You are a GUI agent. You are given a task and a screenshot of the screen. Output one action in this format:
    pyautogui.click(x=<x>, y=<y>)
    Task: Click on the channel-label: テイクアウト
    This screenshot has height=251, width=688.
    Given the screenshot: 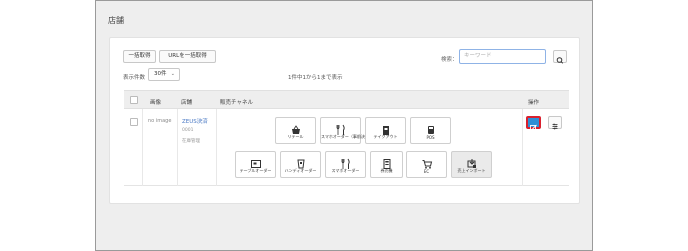 What is the action you would take?
    pyautogui.click(x=385, y=136)
    